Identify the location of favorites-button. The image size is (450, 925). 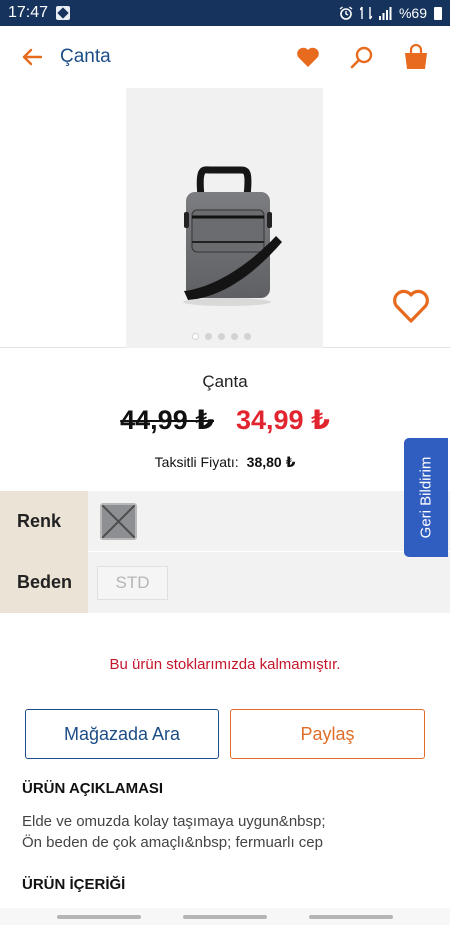
(308, 57).